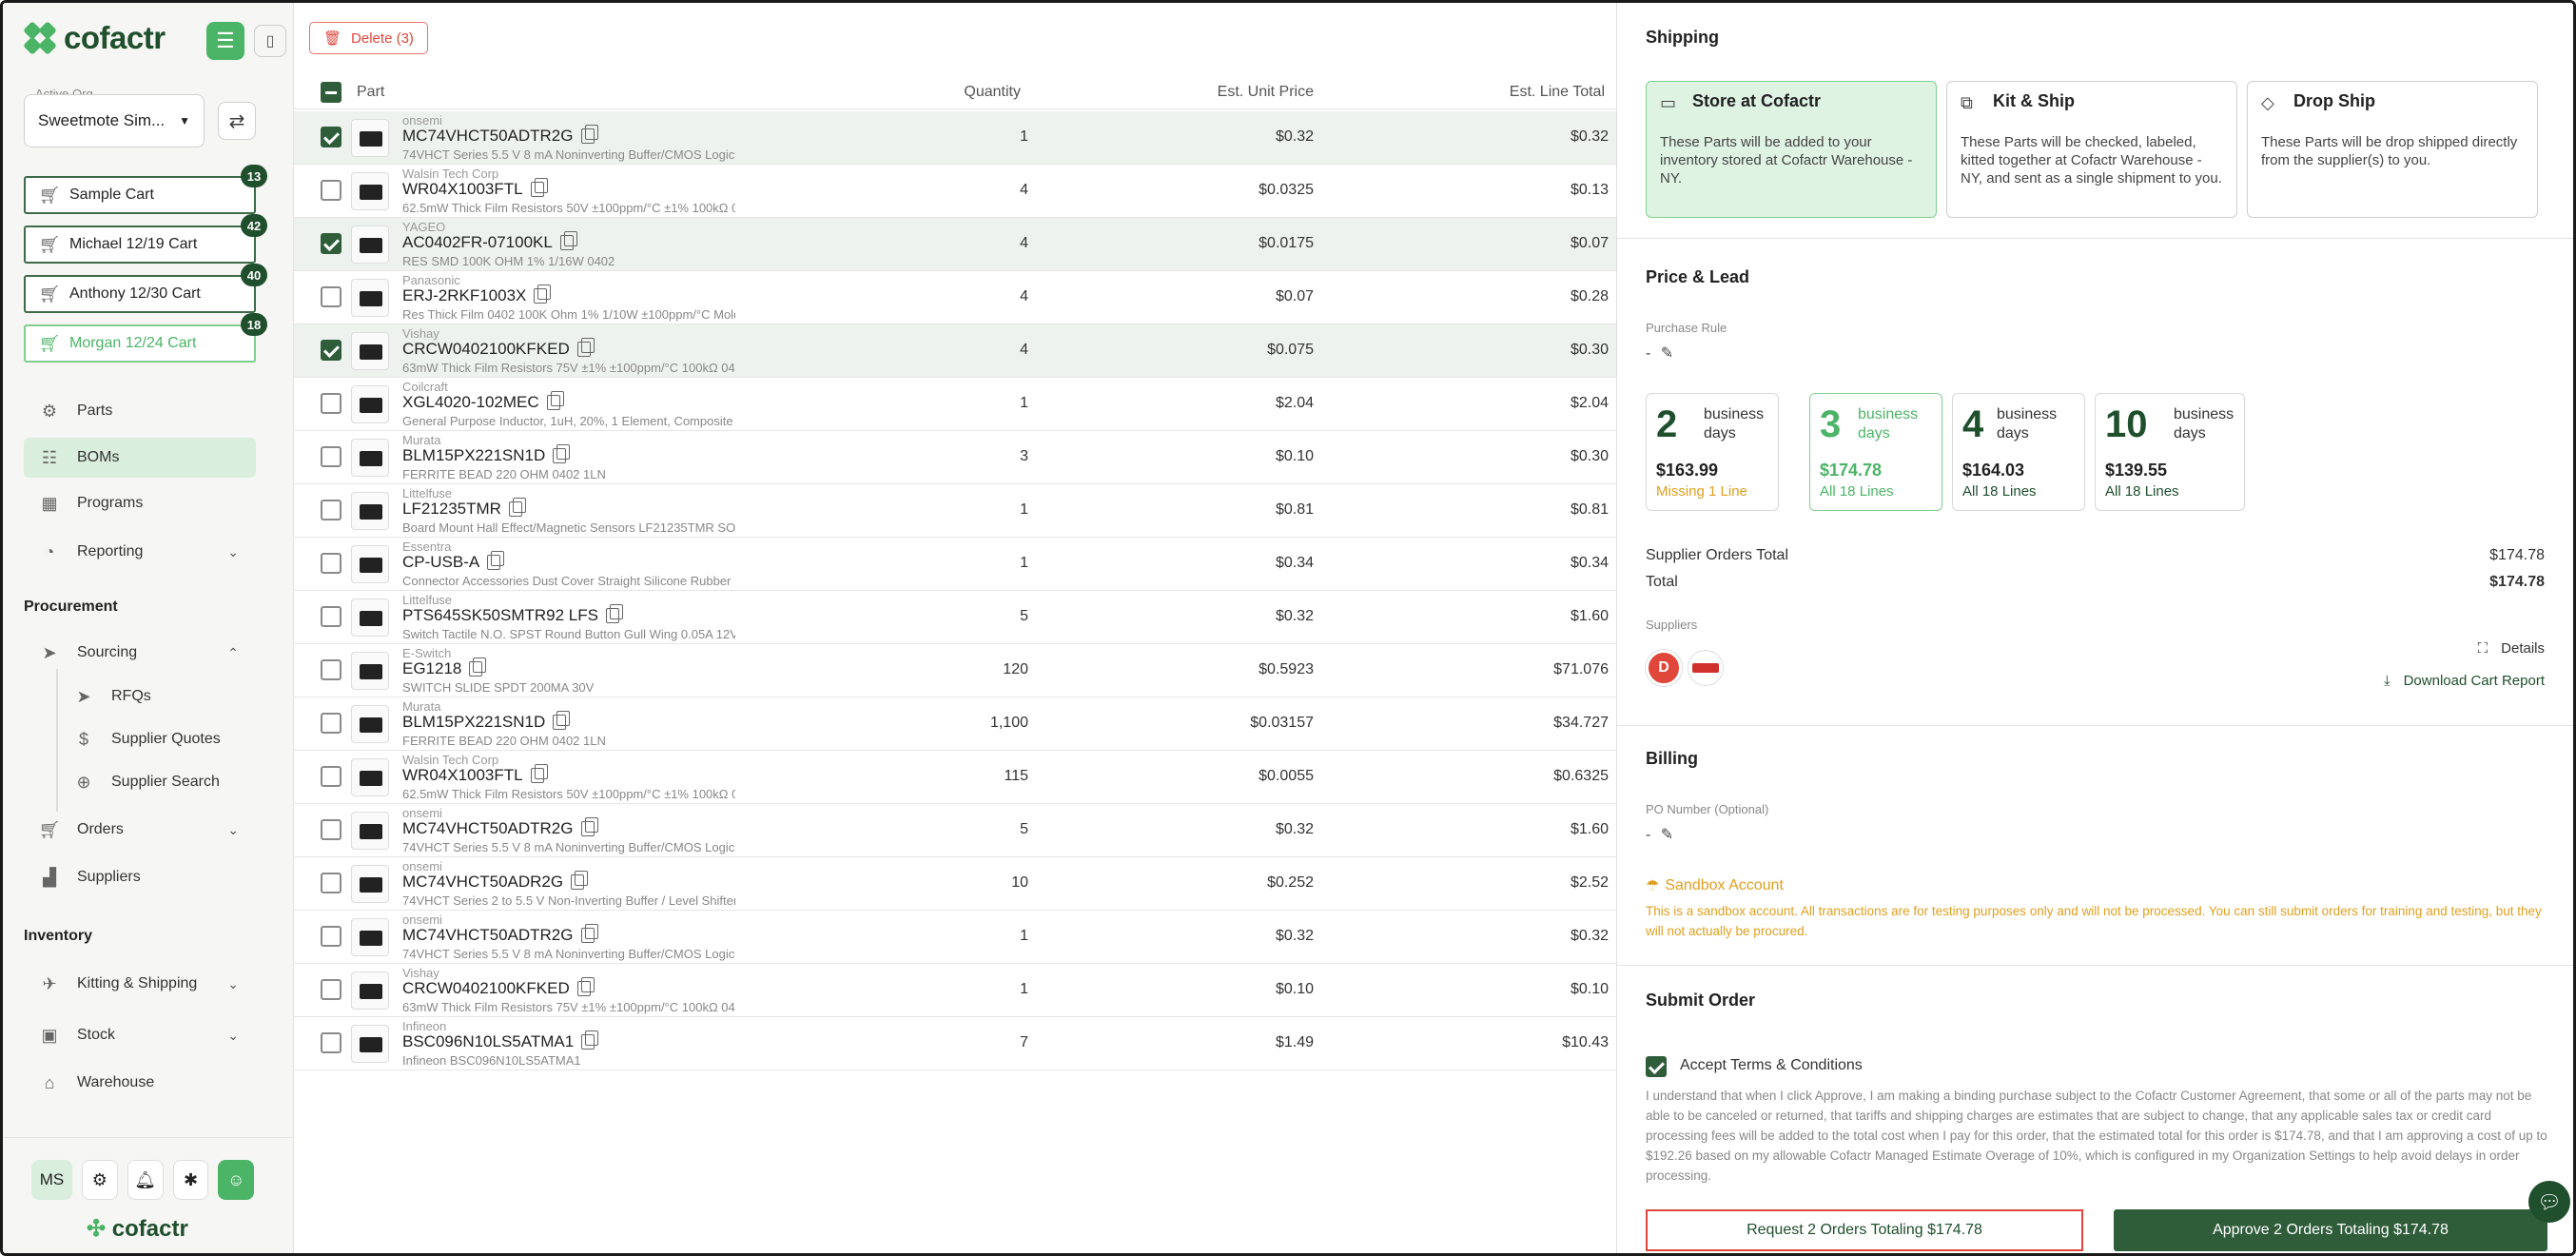 This screenshot has height=1256, width=2576. I want to click on shuffle-icon: ⇄, so click(237, 121).